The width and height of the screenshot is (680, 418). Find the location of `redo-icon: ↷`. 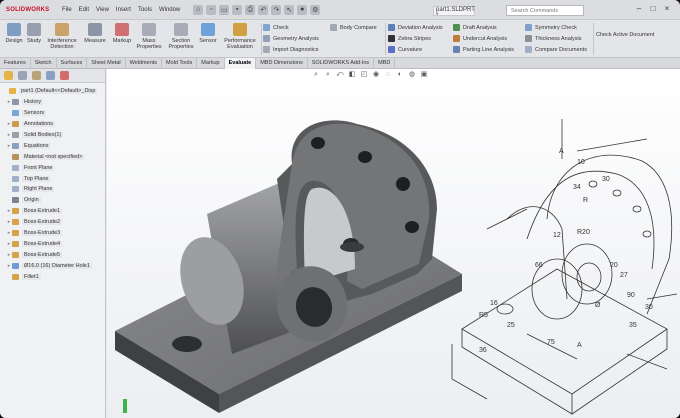

redo-icon: ↷ is located at coordinates (276, 9).